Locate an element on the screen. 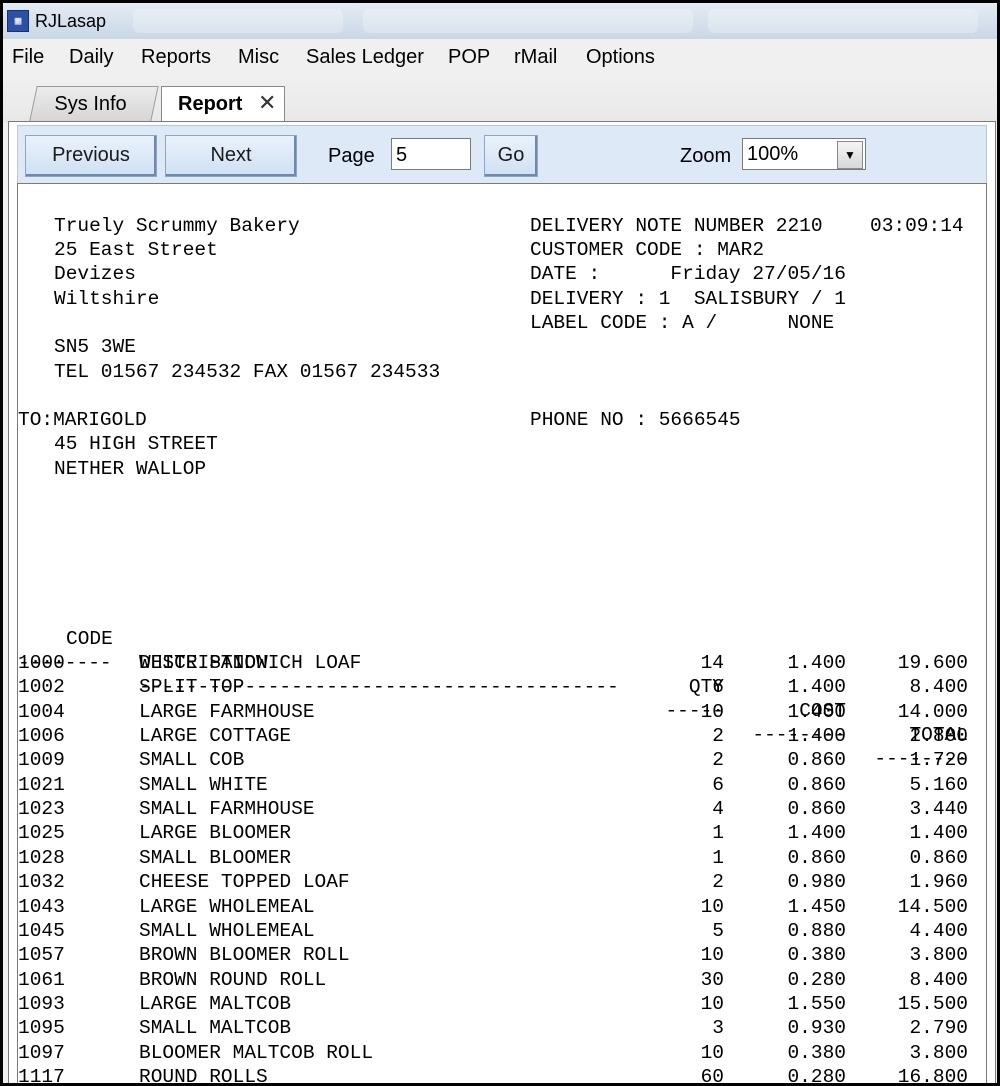 The height and width of the screenshot is (1086, 1000). cell-total: 1.720 is located at coordinates (938, 760).